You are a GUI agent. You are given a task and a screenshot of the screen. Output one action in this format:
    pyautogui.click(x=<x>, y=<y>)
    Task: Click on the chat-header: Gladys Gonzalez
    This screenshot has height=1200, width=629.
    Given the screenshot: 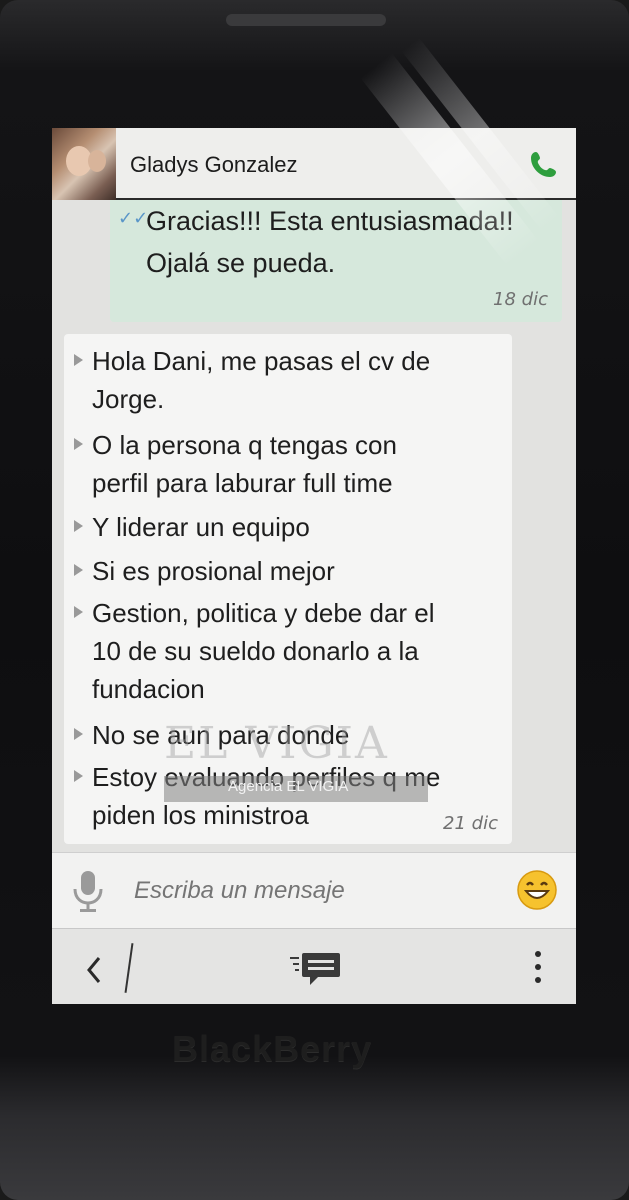 What is the action you would take?
    pyautogui.click(x=314, y=164)
    